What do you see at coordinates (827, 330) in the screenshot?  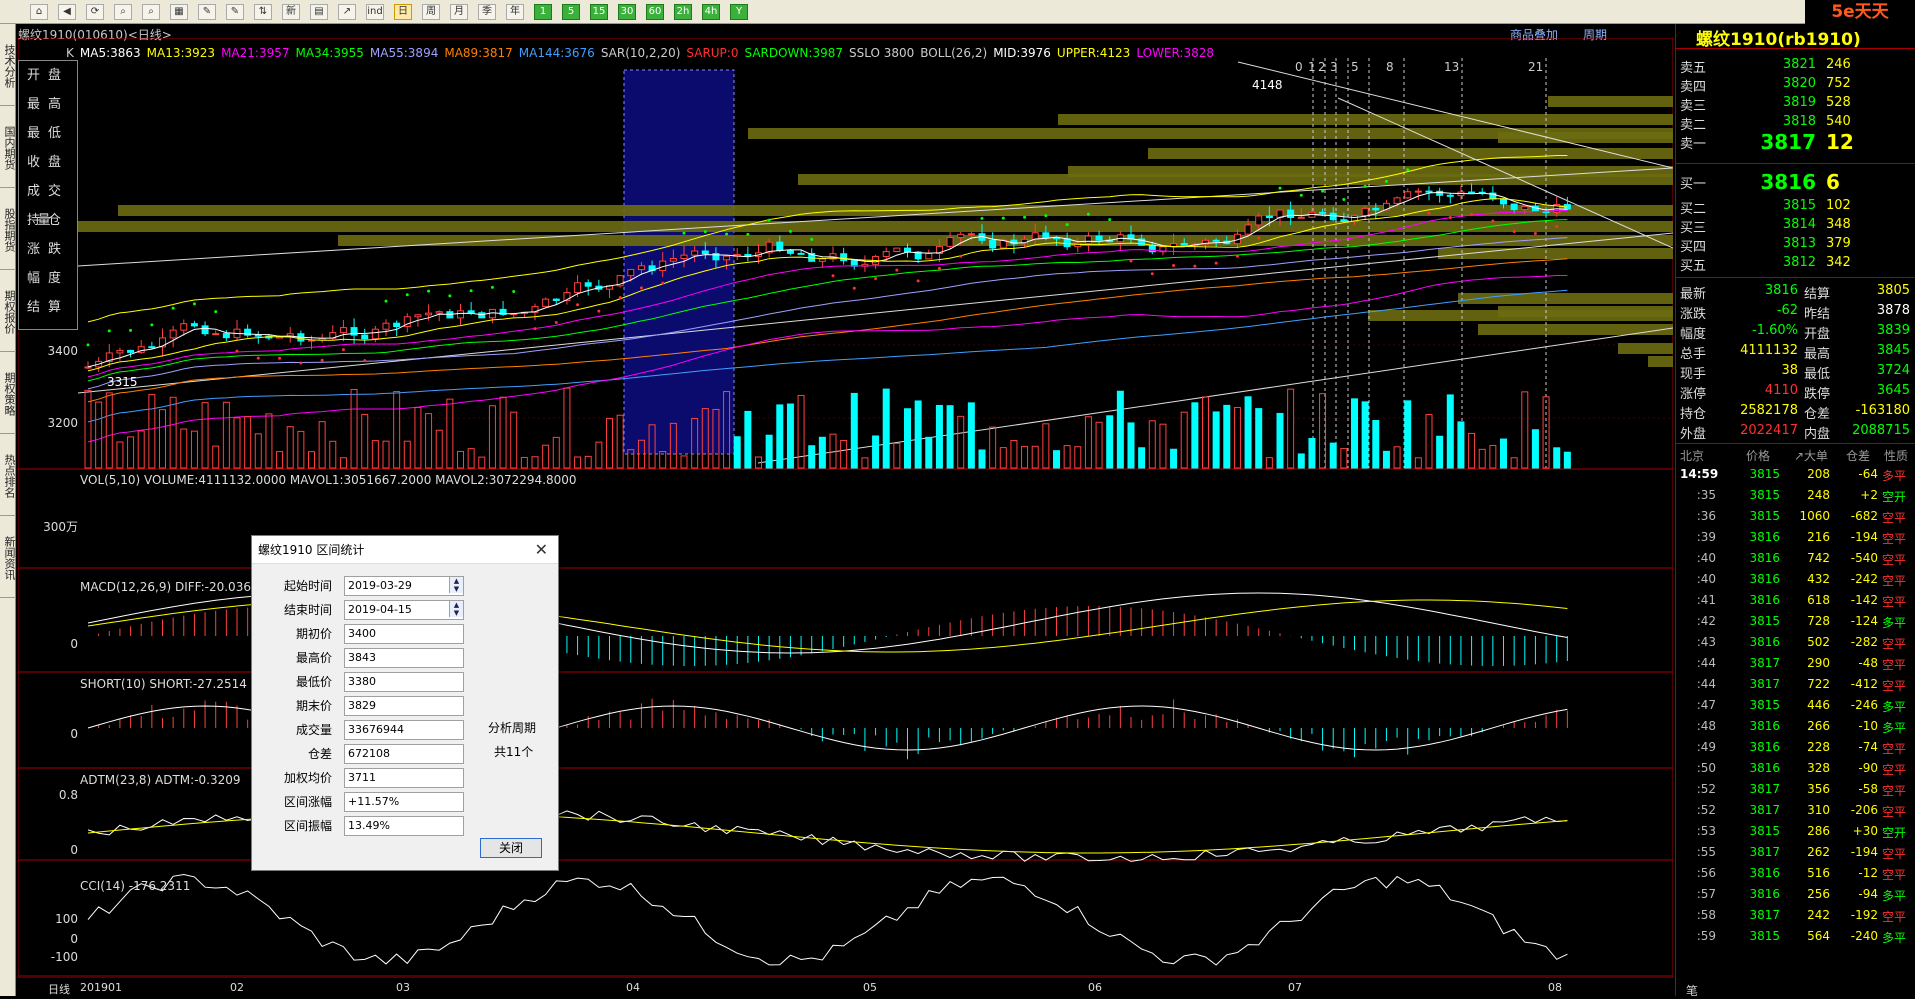 I see `ma89-line` at bounding box center [827, 330].